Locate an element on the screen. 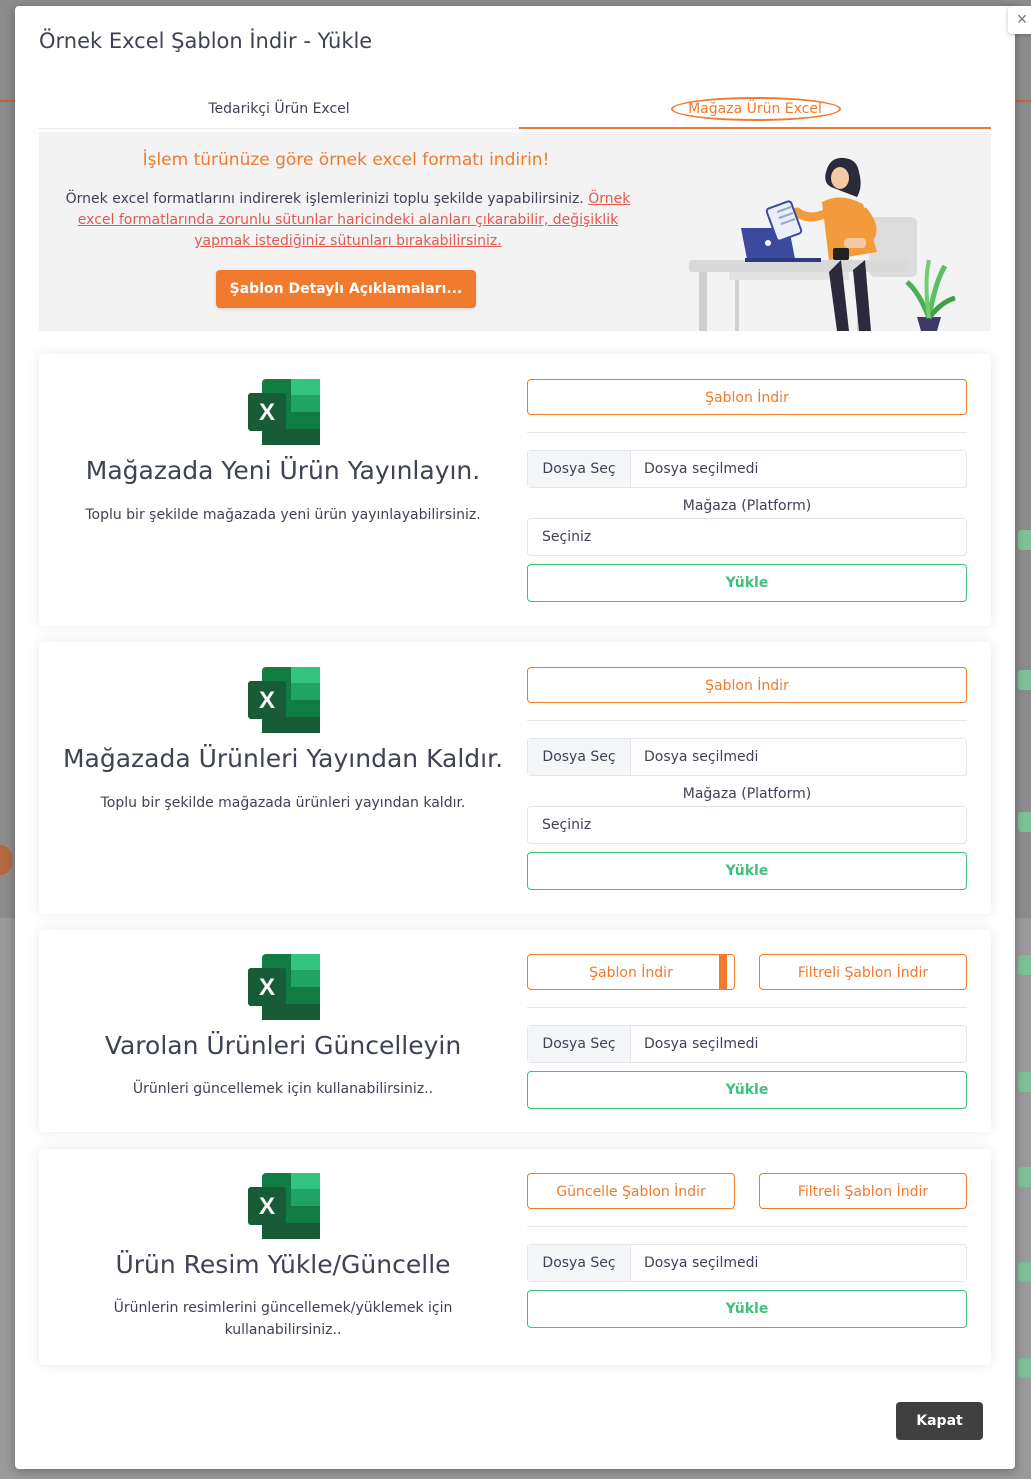 This screenshot has height=1479, width=1031. close-modal-button: × is located at coordinates (1019, 20).